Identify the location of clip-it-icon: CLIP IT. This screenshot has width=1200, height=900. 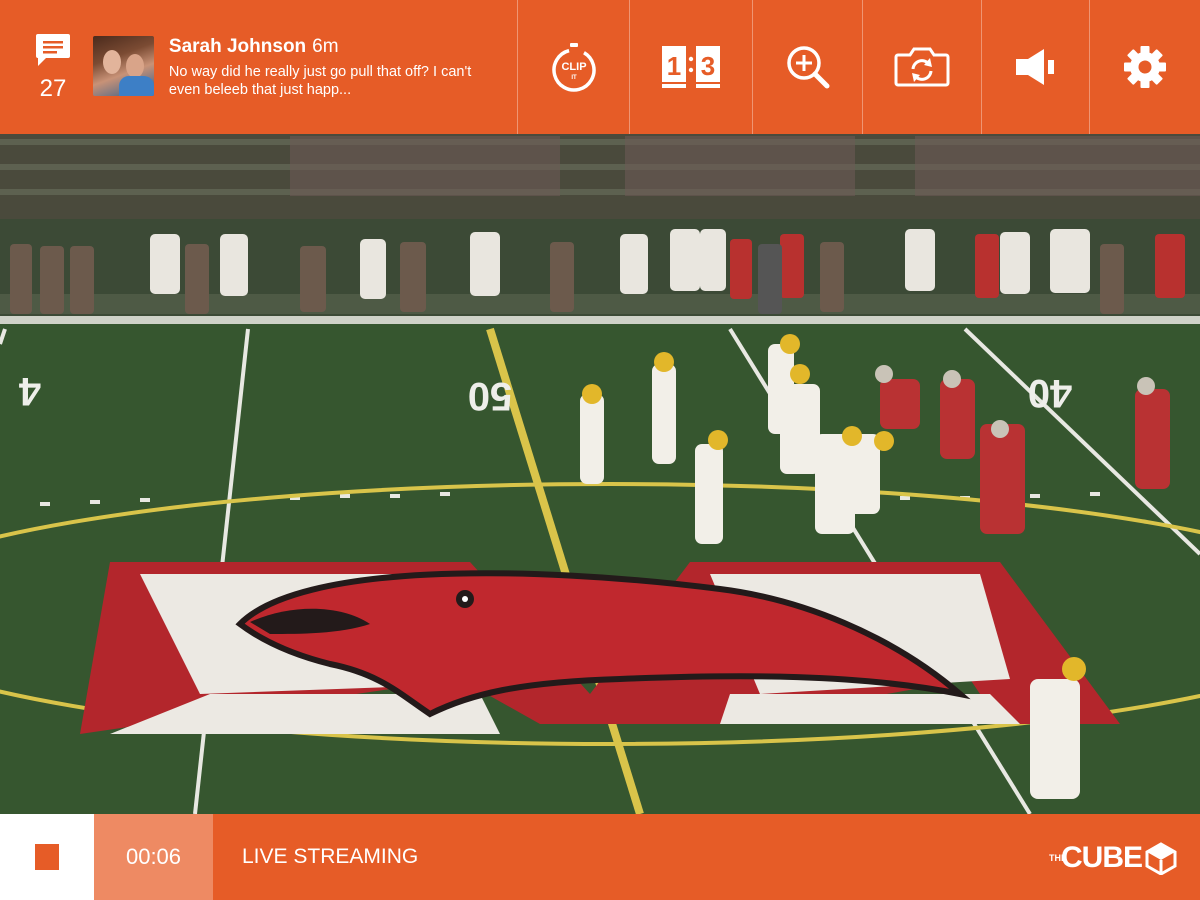
(573, 67).